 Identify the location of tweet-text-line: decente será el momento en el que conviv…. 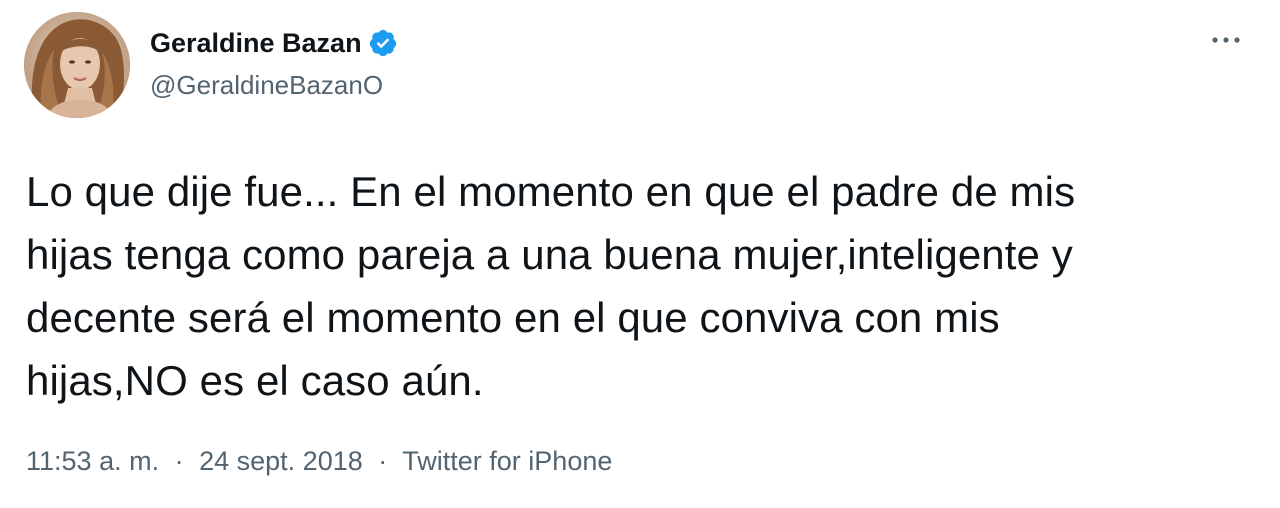
(513, 317).